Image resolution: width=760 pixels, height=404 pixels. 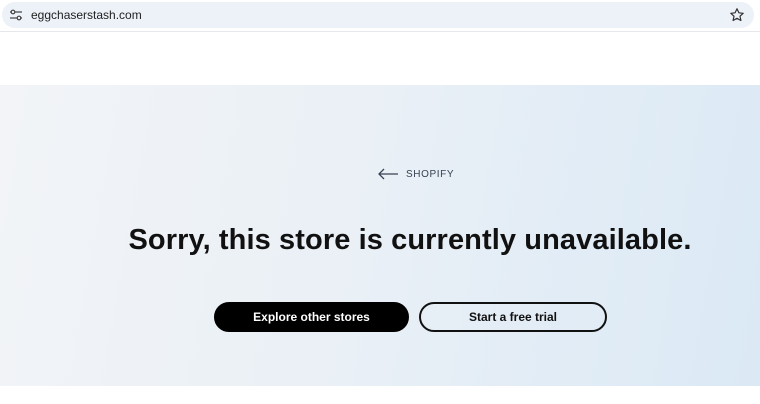 I want to click on explore-other-stores-button: Explore other stores, so click(x=311, y=317).